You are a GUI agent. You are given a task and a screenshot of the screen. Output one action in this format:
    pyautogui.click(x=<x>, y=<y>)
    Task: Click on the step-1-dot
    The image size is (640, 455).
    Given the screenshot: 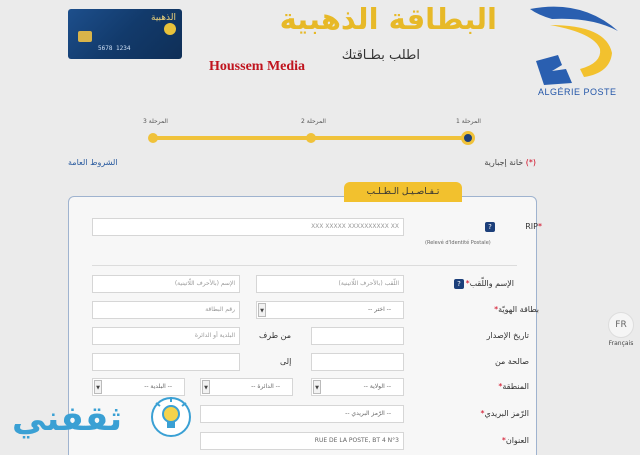 What is the action you would take?
    pyautogui.click(x=468, y=138)
    